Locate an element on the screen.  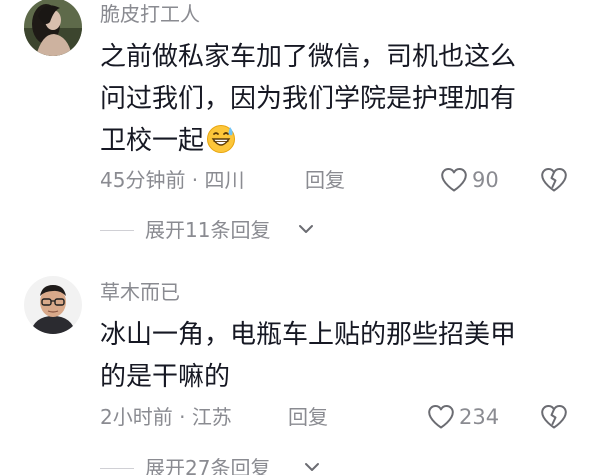
comment-location: 四川 is located at coordinates (224, 180).